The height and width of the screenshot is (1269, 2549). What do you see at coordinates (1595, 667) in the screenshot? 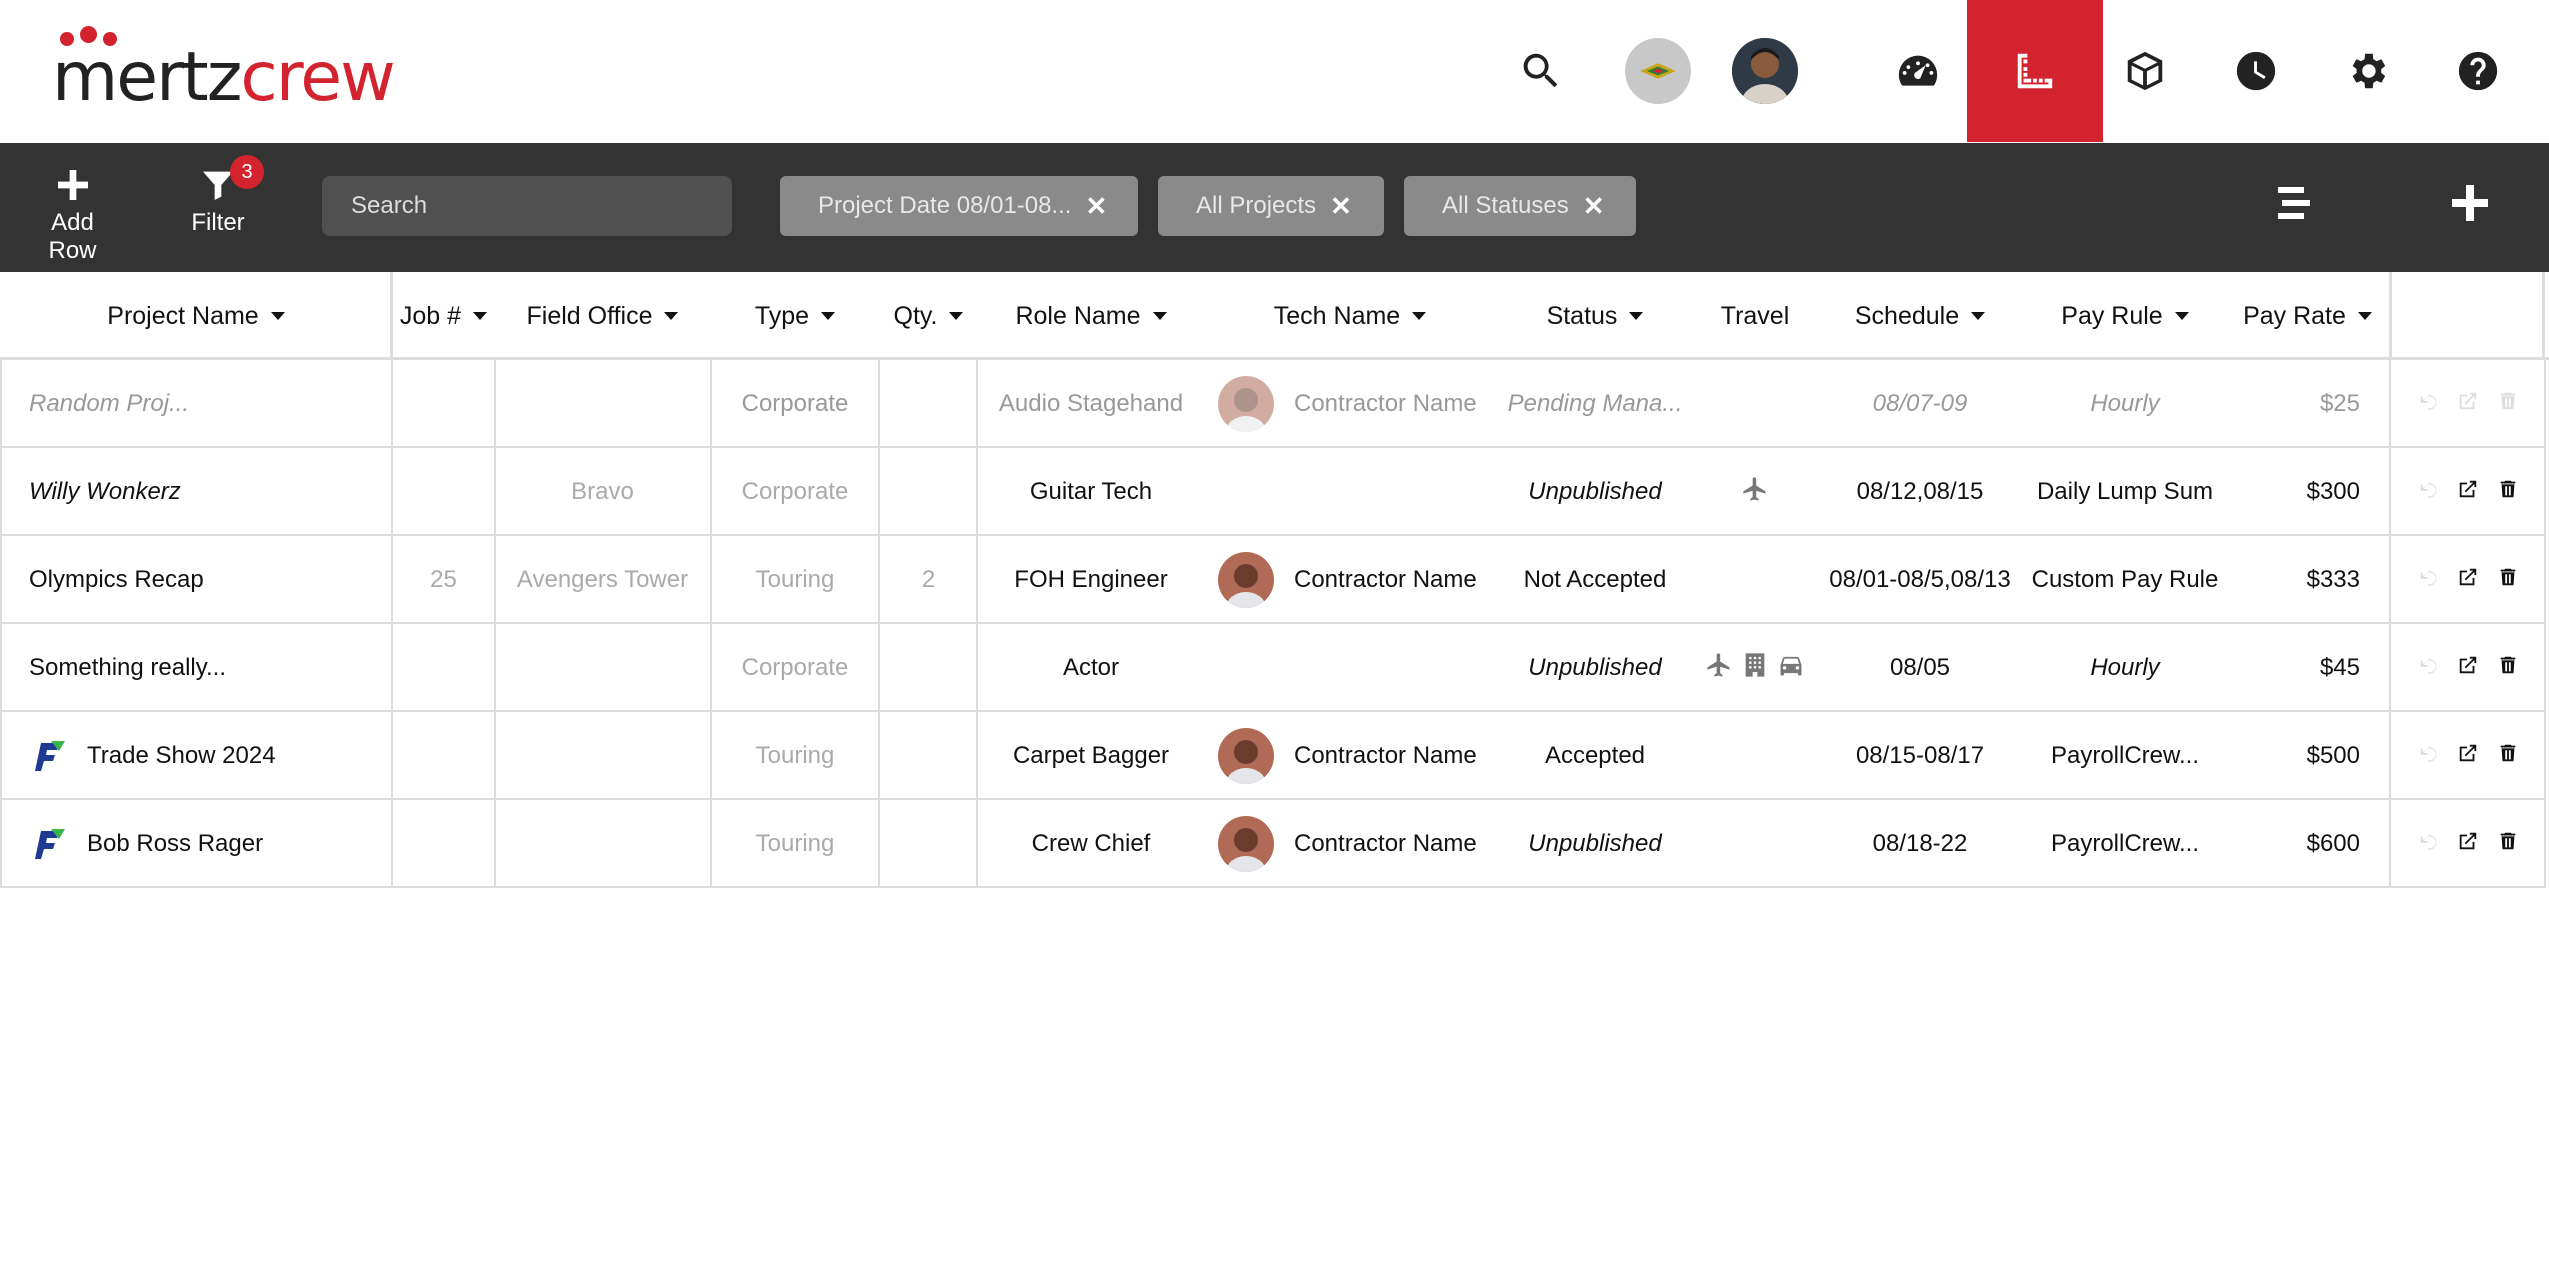
I see `status-cell: Unpublished` at bounding box center [1595, 667].